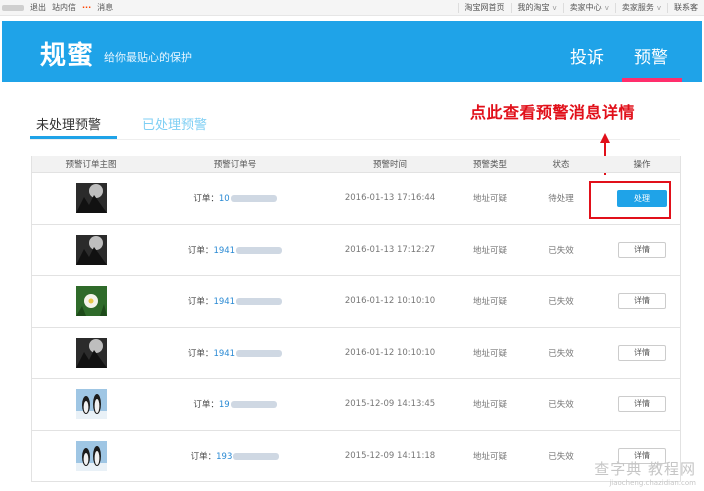 The image size is (704, 491). I want to click on topbar-nav-my-taobao: 我的淘宝 v, so click(536, 8).